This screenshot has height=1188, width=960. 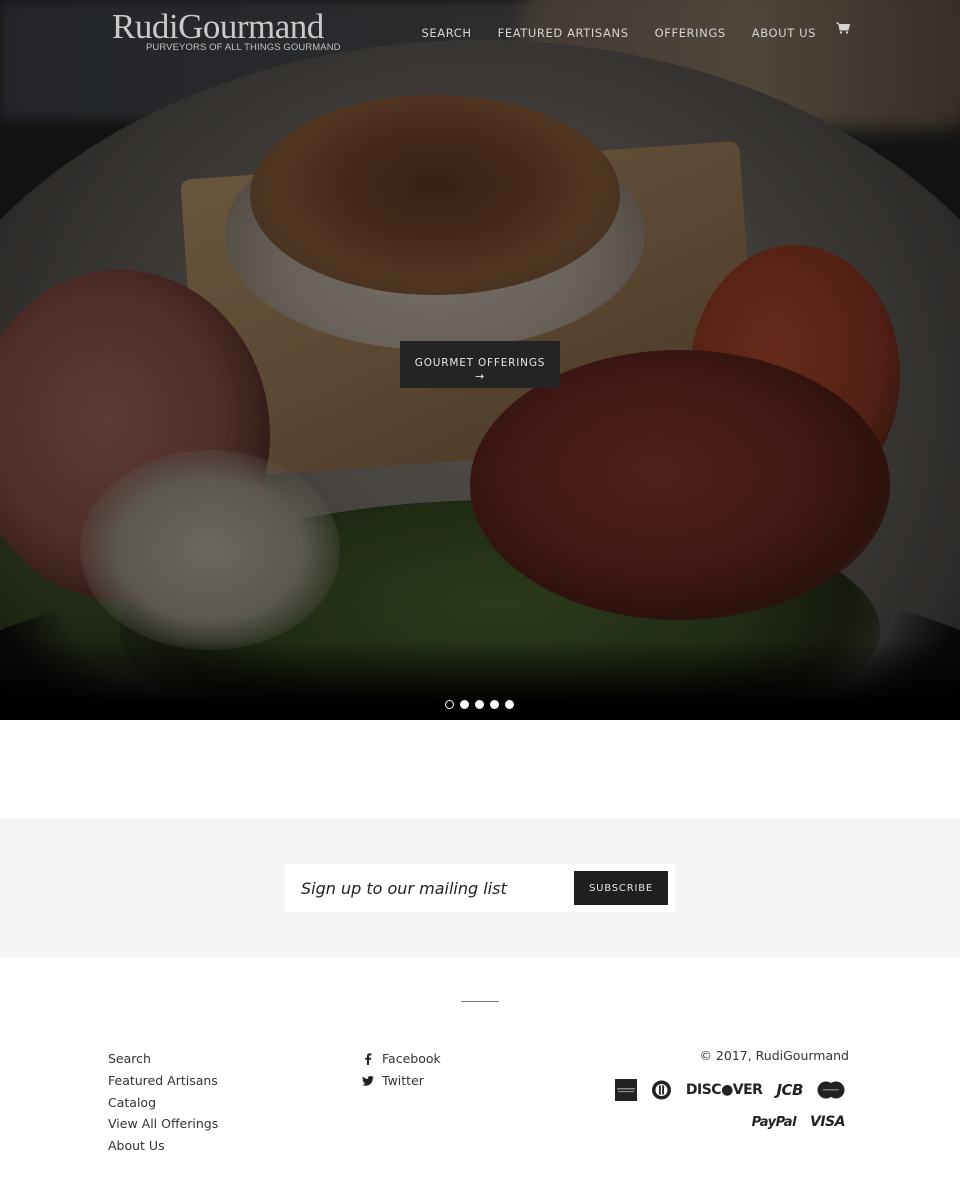 I want to click on copyright-text: © 2017, RudiGourmand, so click(x=774, y=1055).